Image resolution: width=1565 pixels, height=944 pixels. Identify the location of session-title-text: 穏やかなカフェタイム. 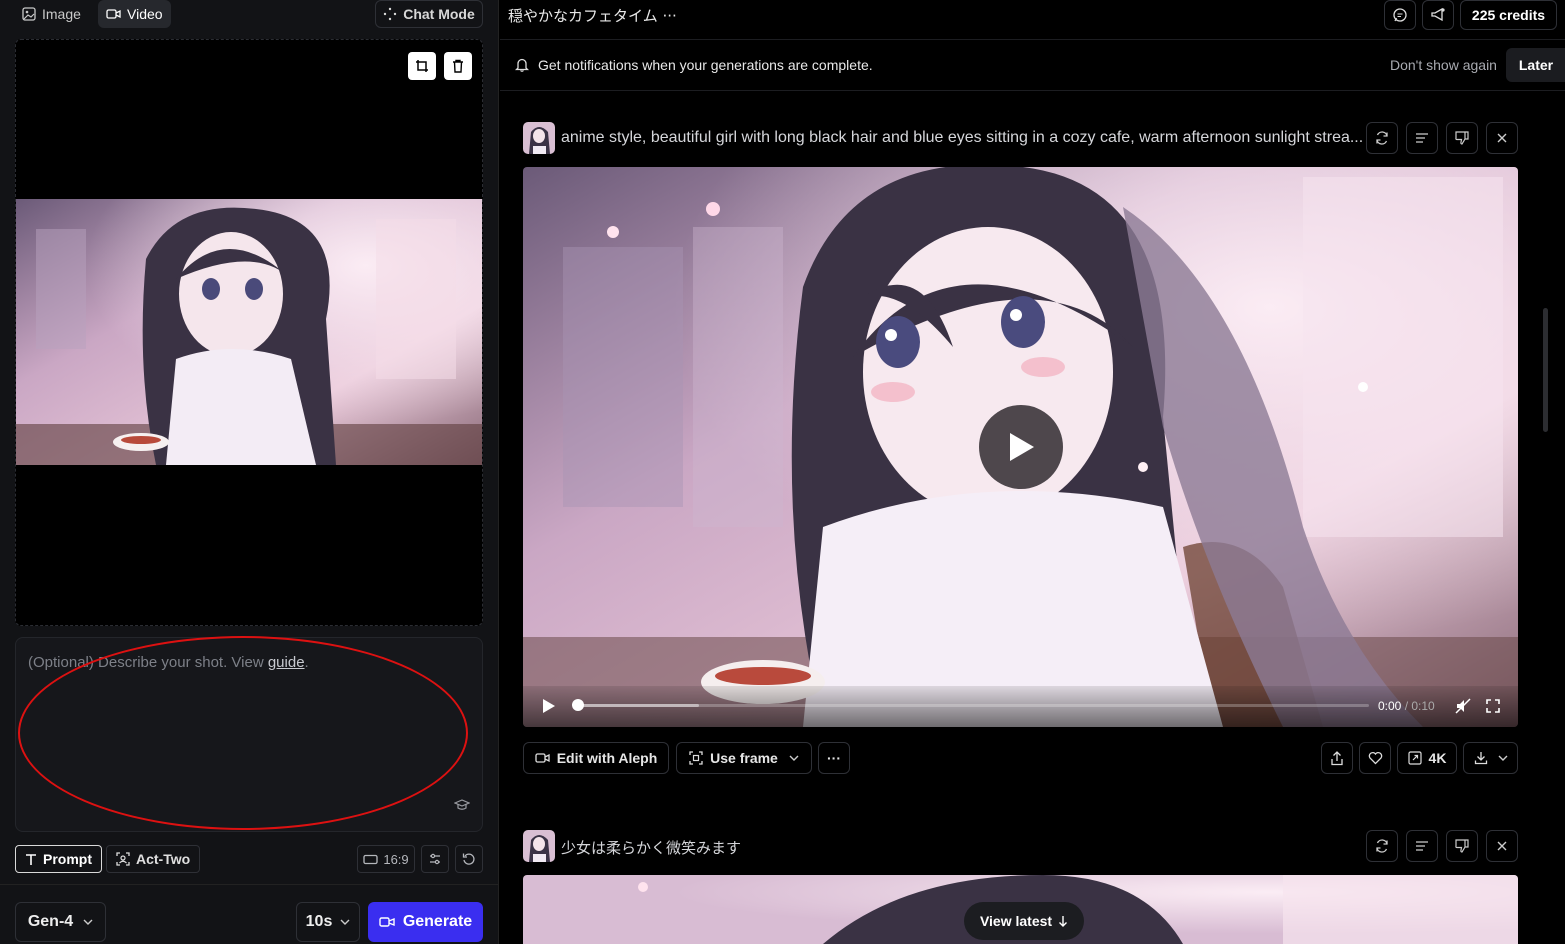
(583, 16).